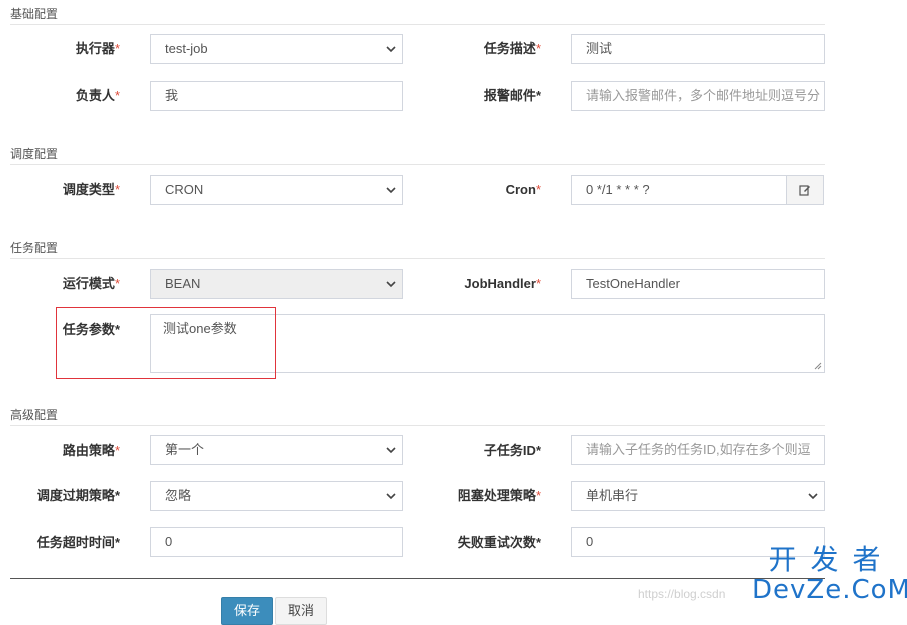 Image resolution: width=907 pixels, height=625 pixels. Describe the element at coordinates (78, 495) in the screenshot. I see `label-misfire-strategy: 调度过期策略*` at that location.